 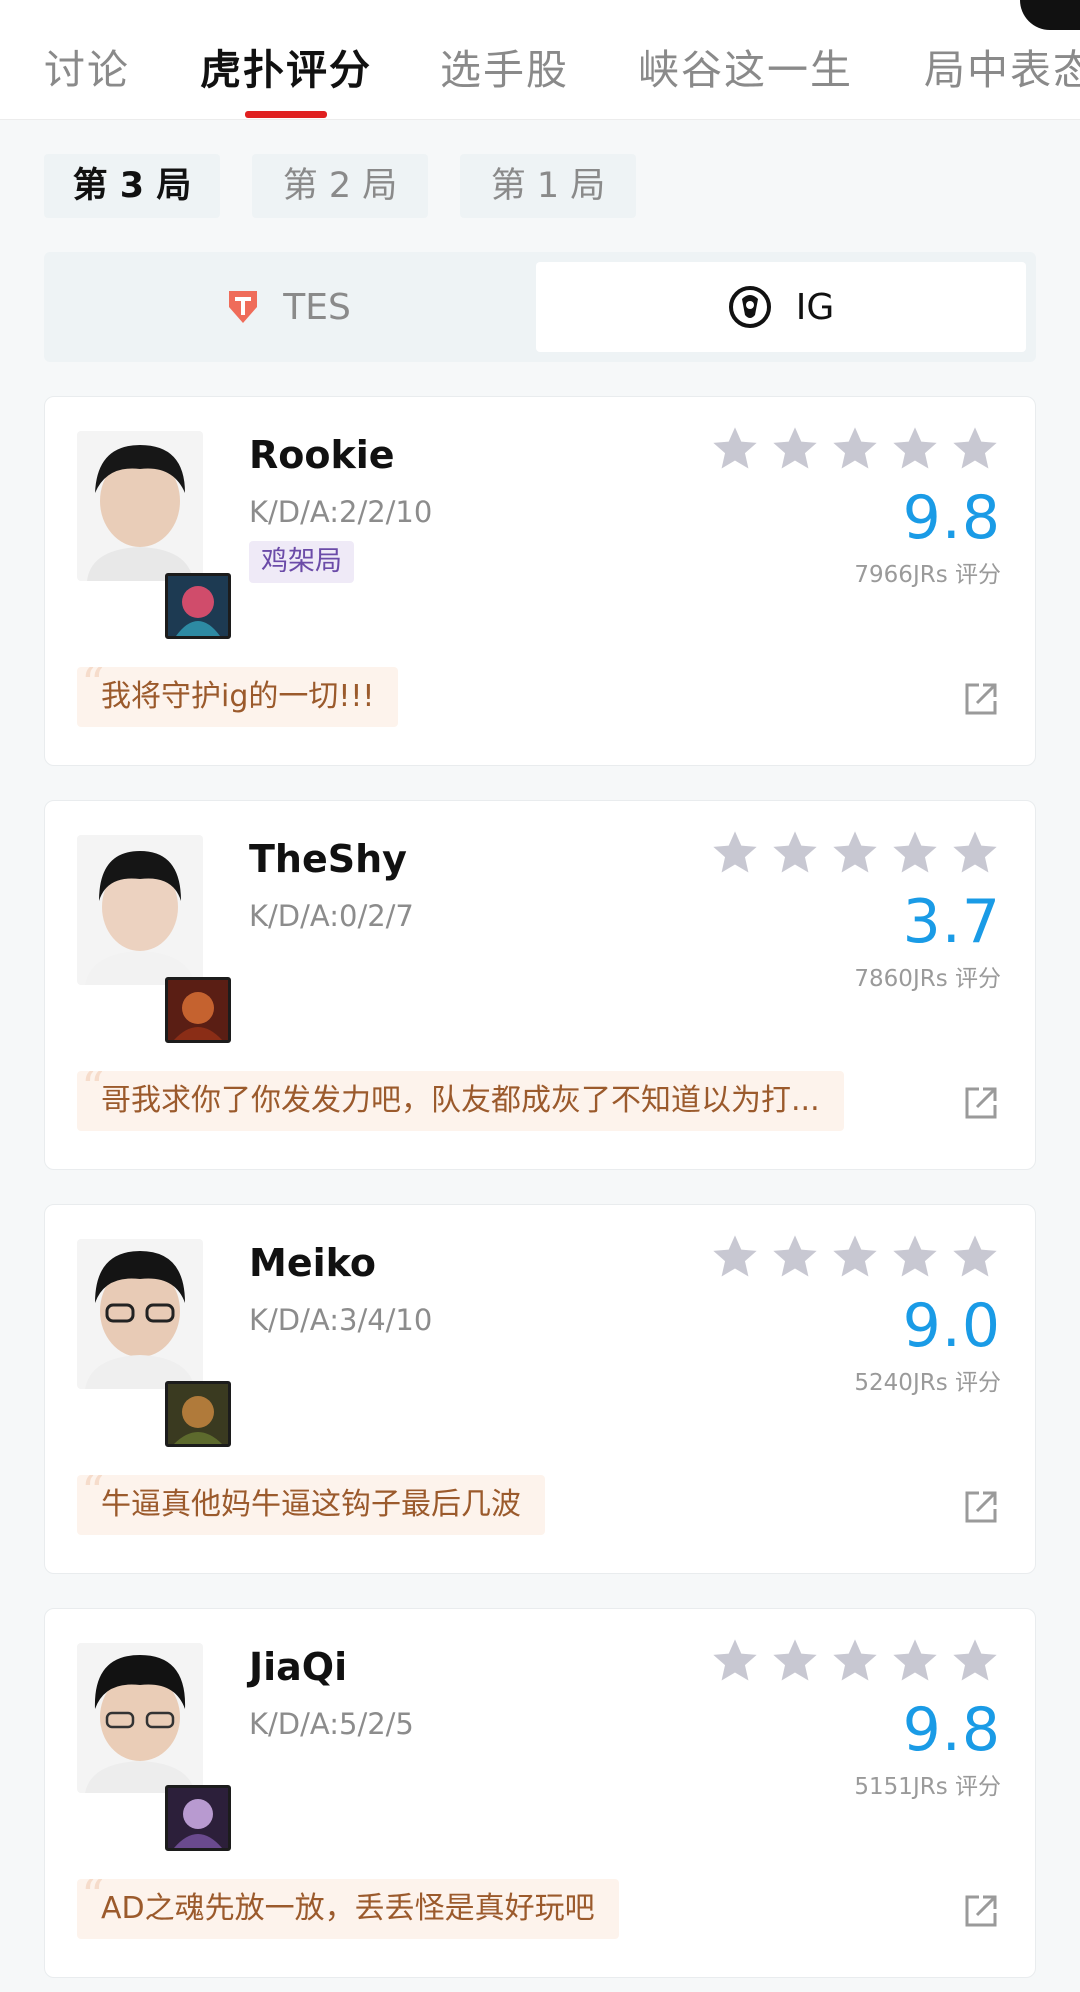 What do you see at coordinates (927, 979) in the screenshot?
I see `vote-count: 7860JRs 评分` at bounding box center [927, 979].